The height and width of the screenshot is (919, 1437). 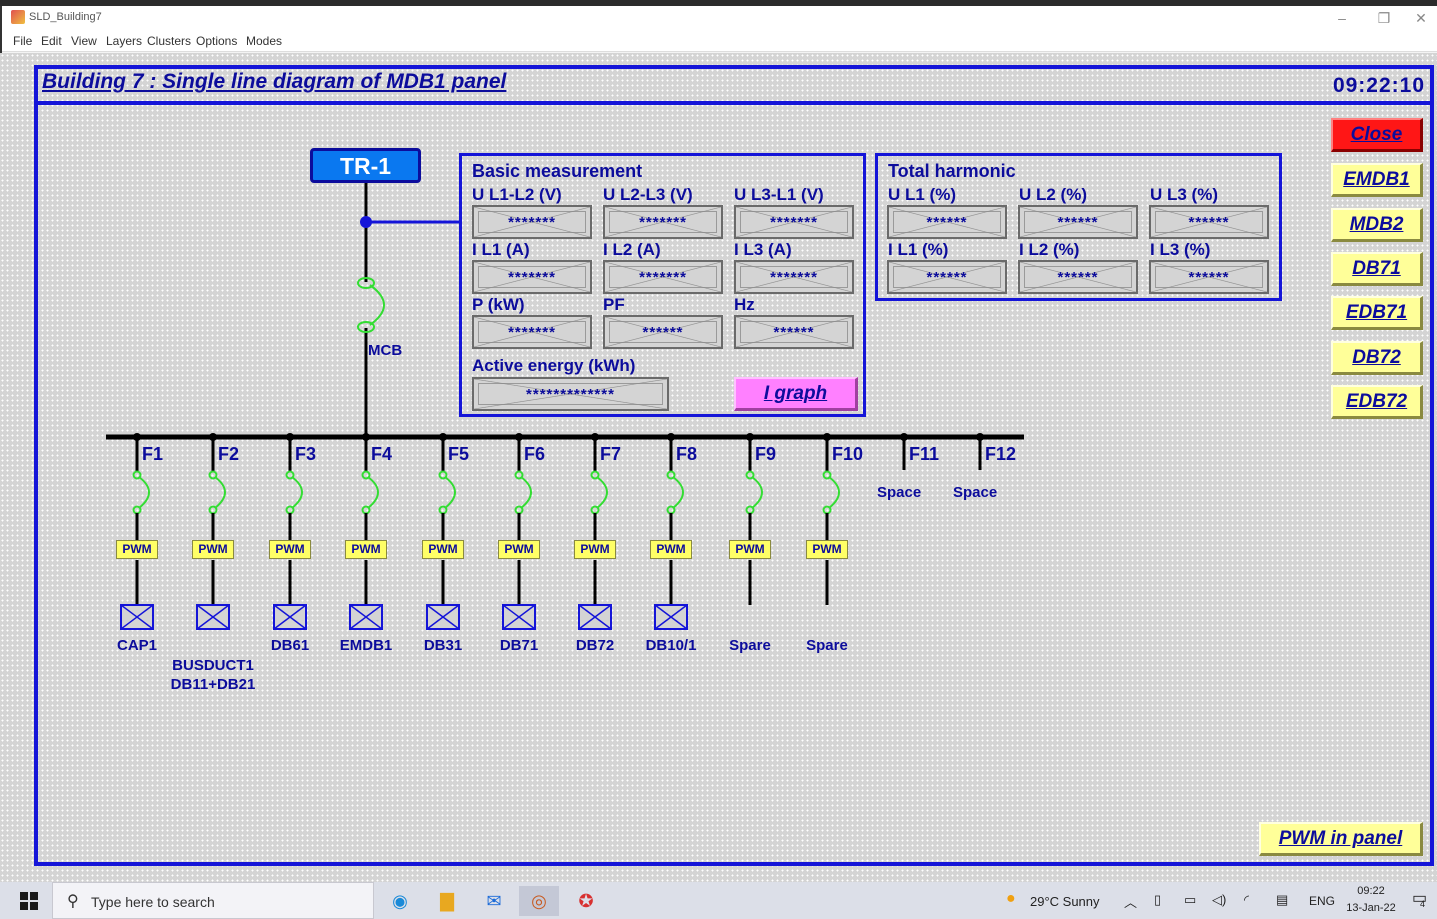 I want to click on taskbar-search: ⚲ Type here to search, so click(x=213, y=900).